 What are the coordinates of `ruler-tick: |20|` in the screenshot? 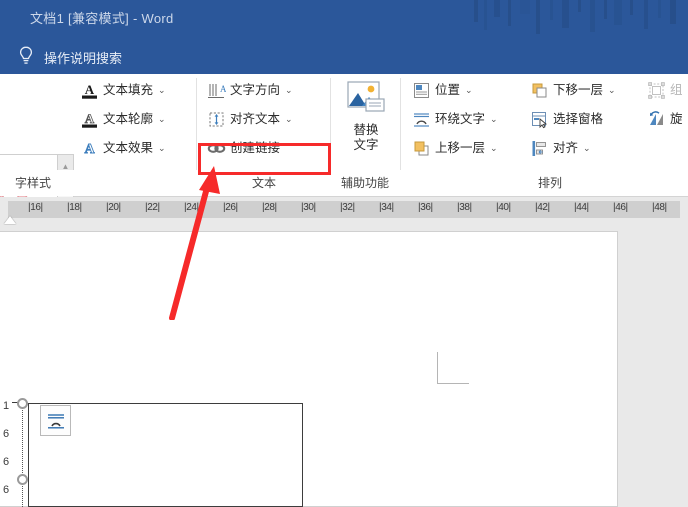 It's located at (113, 207).